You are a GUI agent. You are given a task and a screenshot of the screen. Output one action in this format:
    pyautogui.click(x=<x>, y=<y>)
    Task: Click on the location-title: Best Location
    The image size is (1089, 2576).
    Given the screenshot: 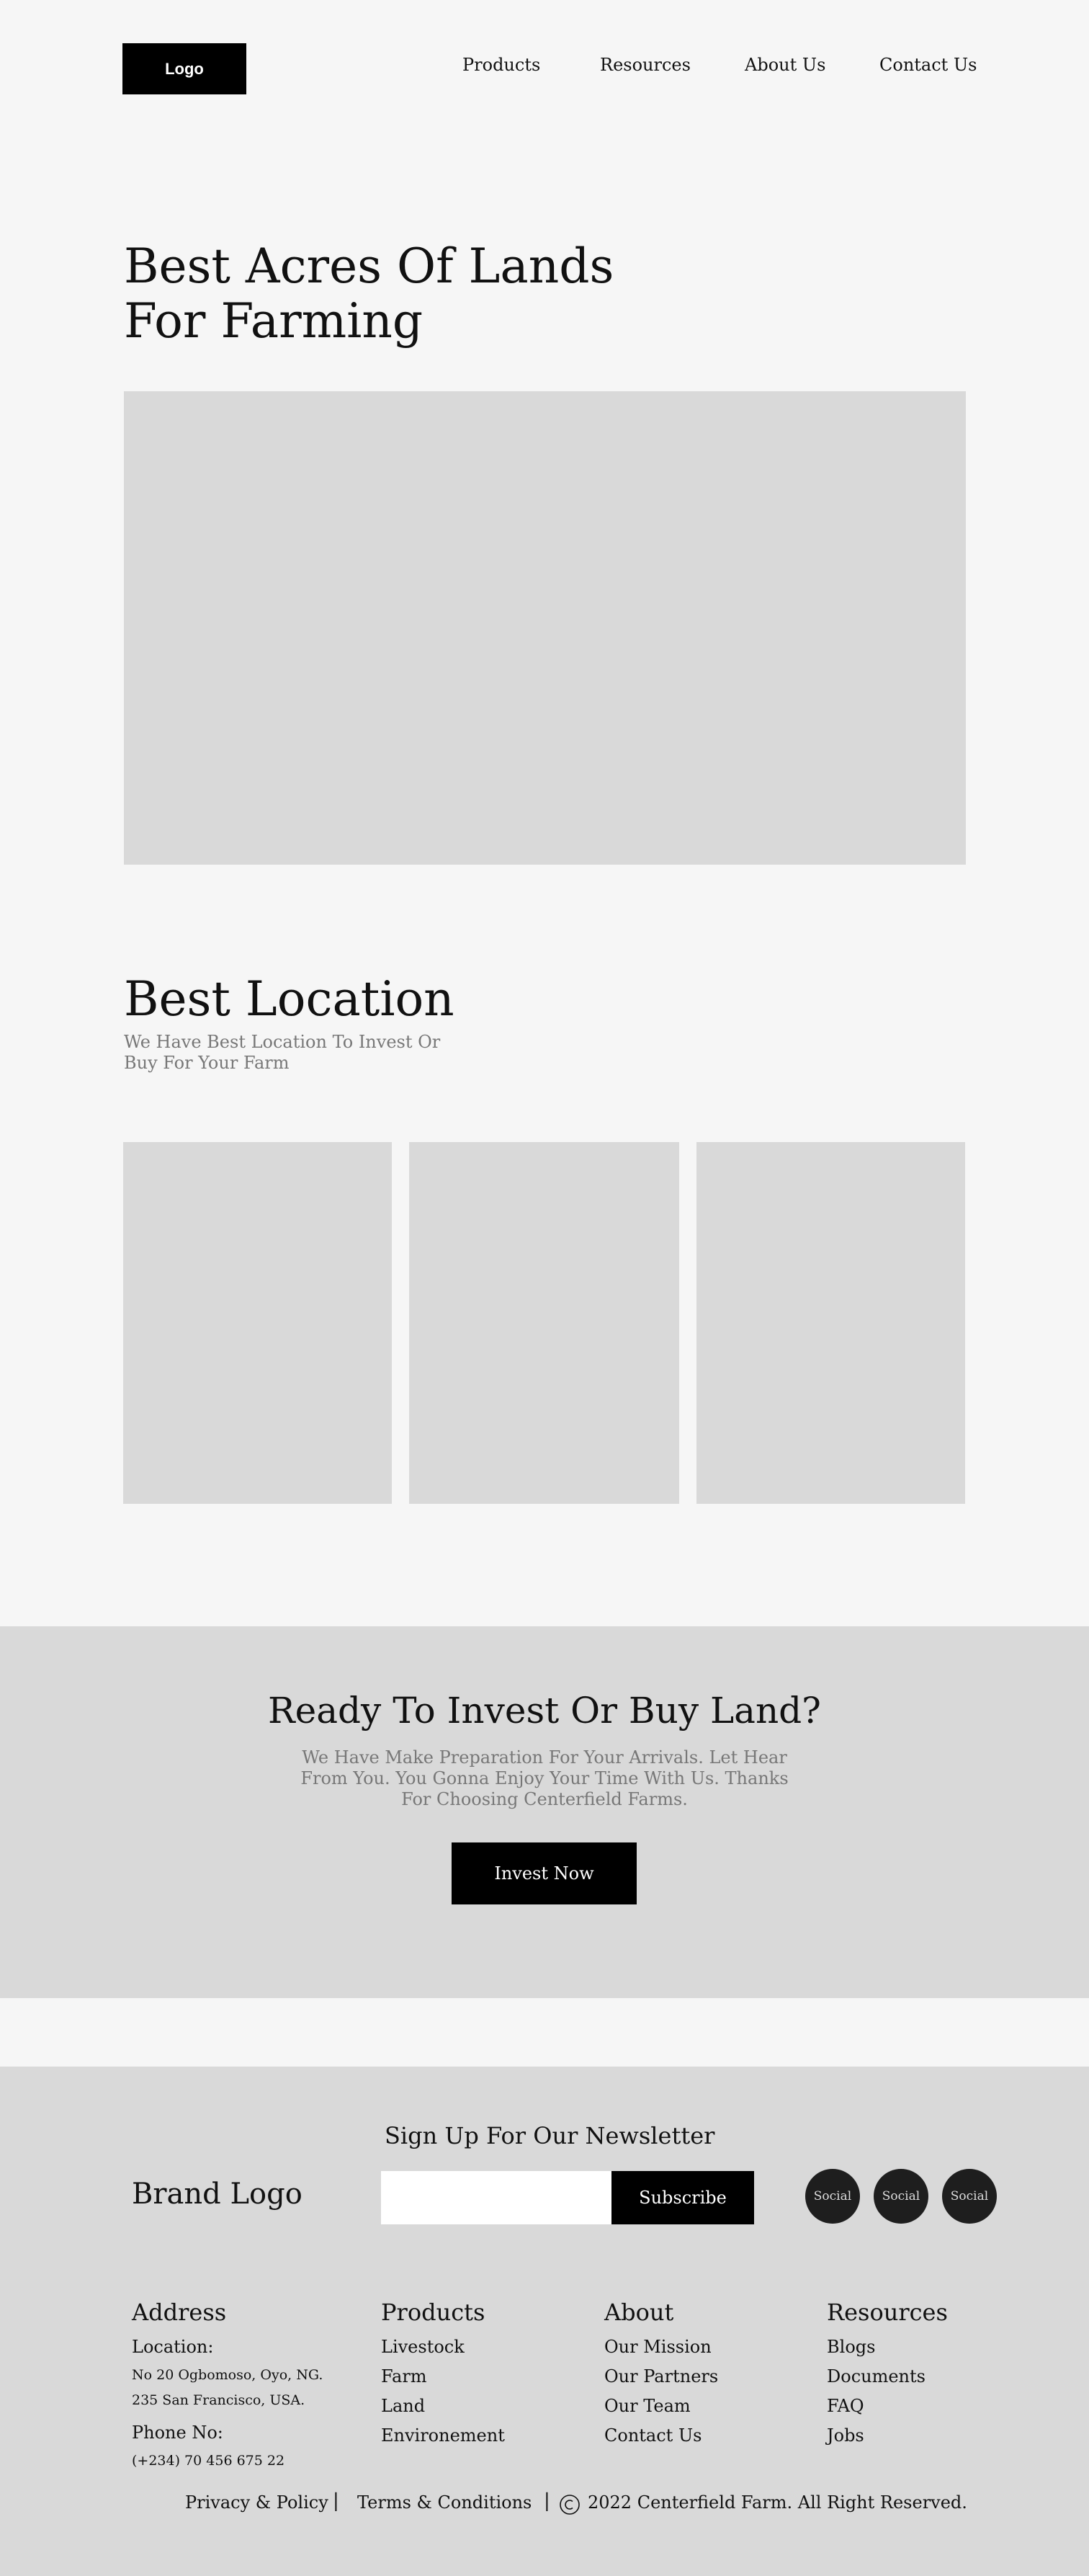 What is the action you would take?
    pyautogui.click(x=289, y=999)
    